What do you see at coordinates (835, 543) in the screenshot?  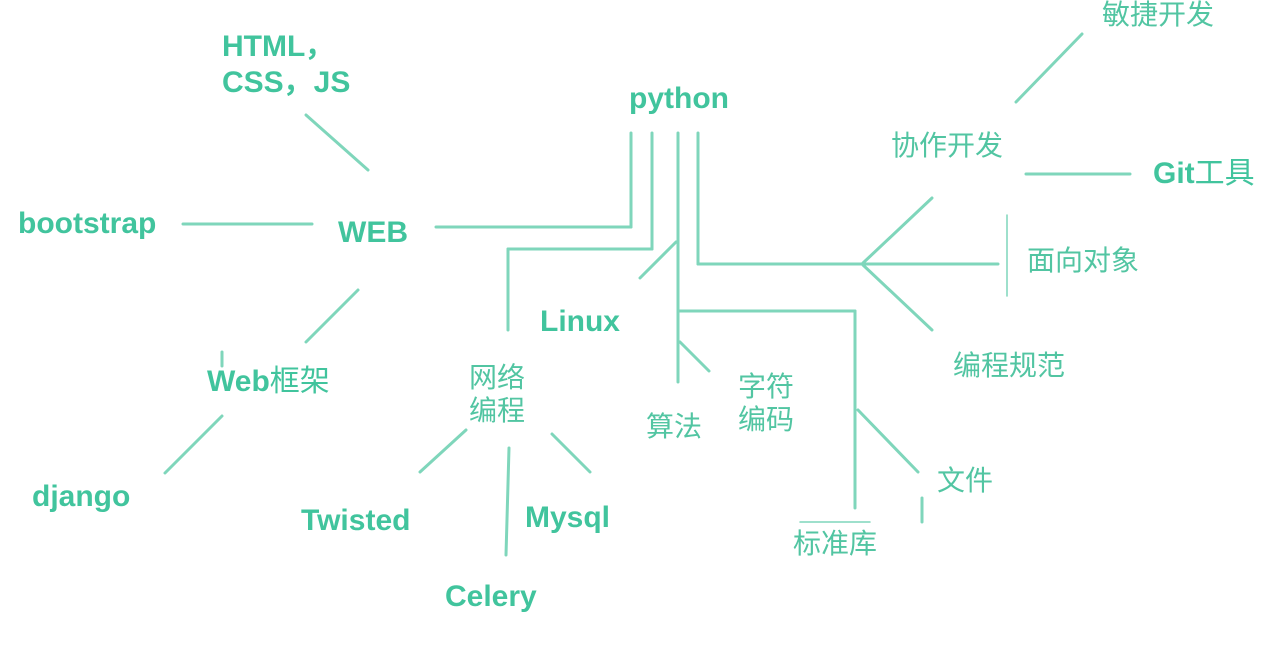 I see `node-stdlib: 标准库` at bounding box center [835, 543].